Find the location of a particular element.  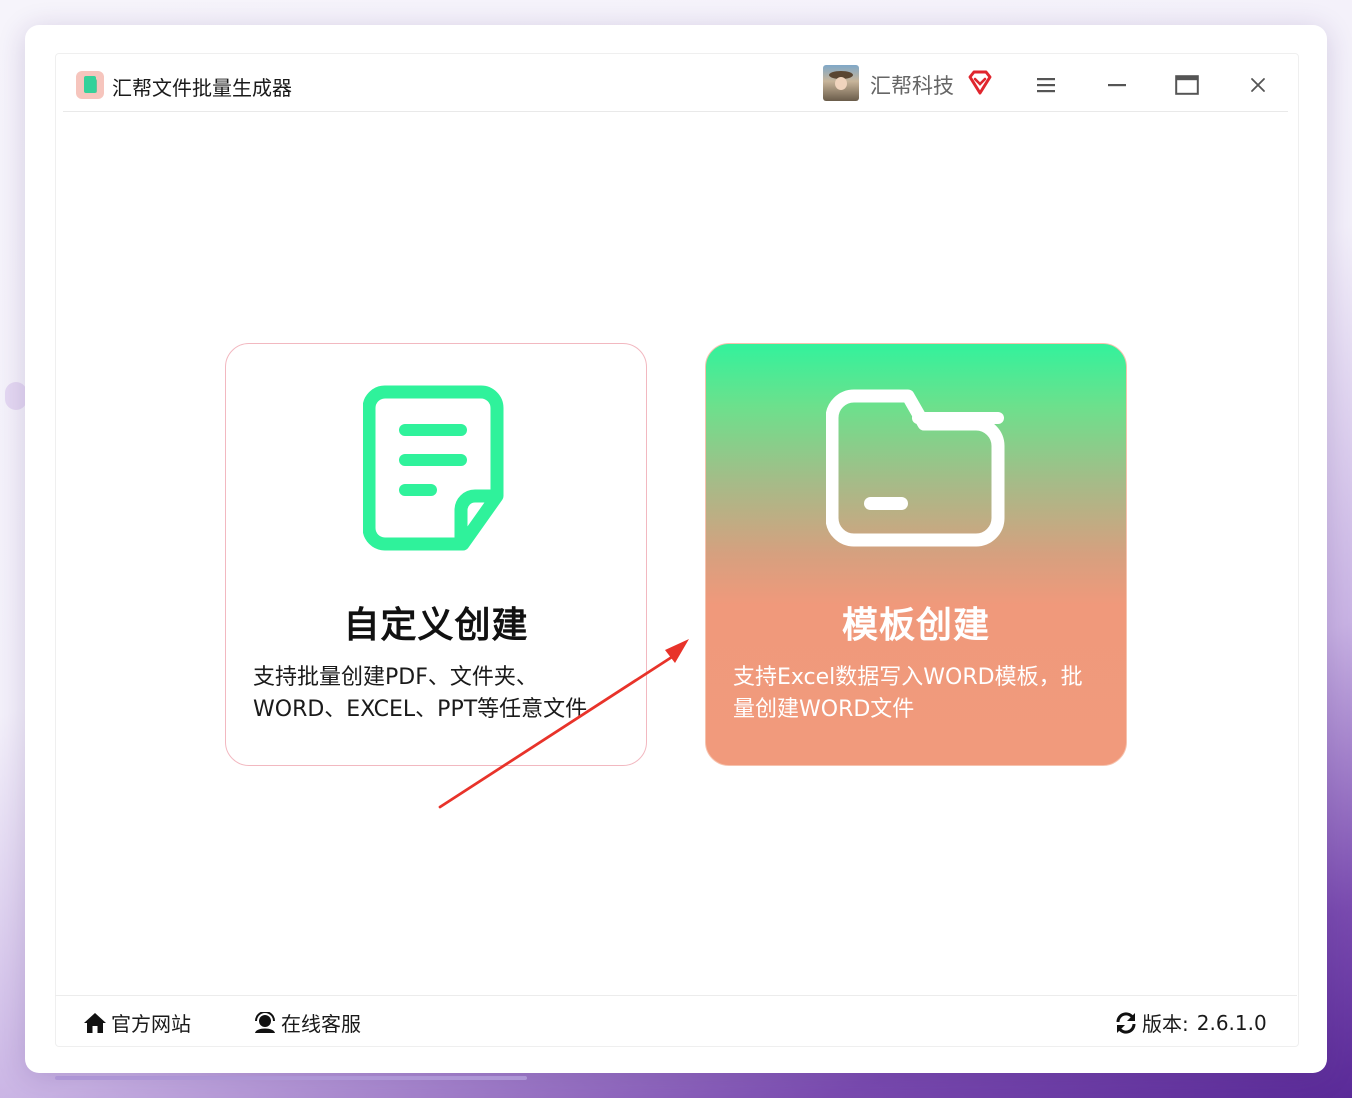

menu-icon is located at coordinates (1046, 85).